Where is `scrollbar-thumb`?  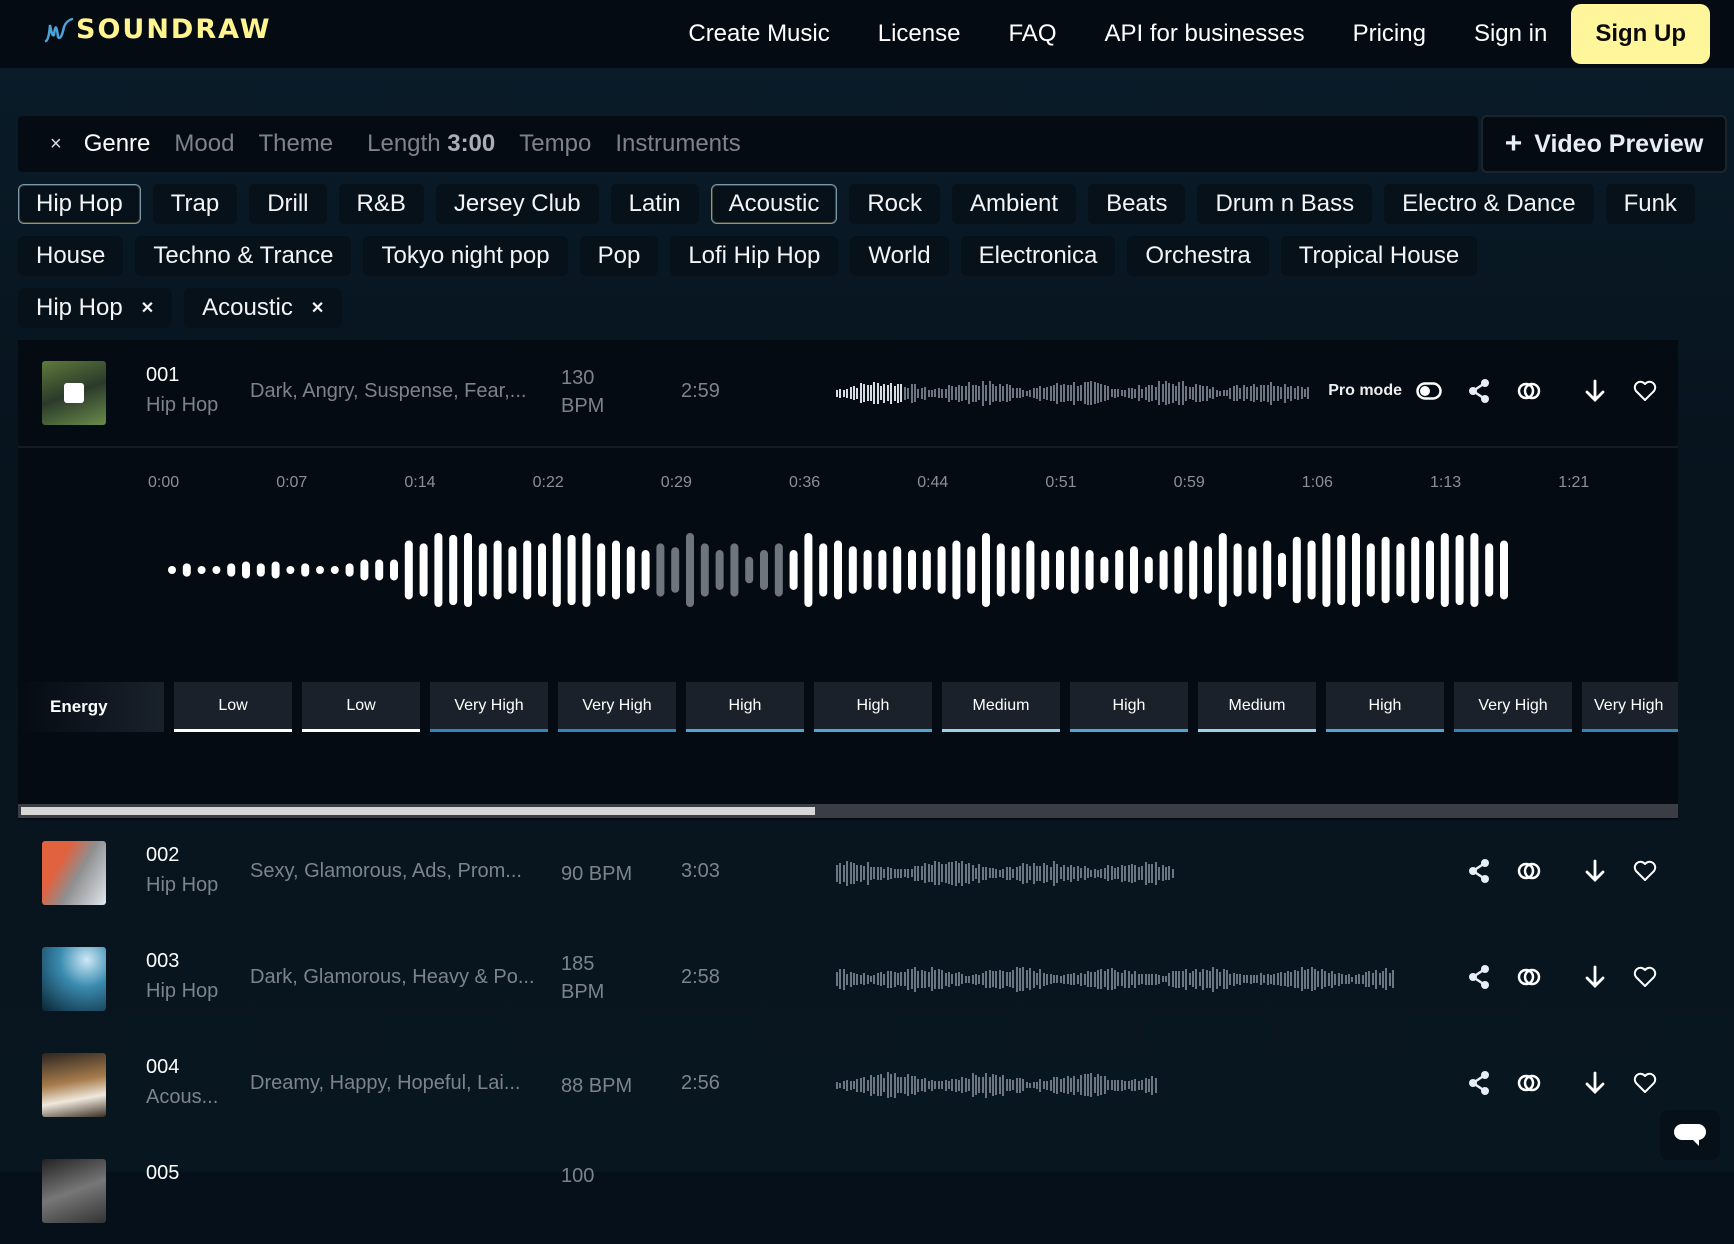
scrollbar-thumb is located at coordinates (418, 811).